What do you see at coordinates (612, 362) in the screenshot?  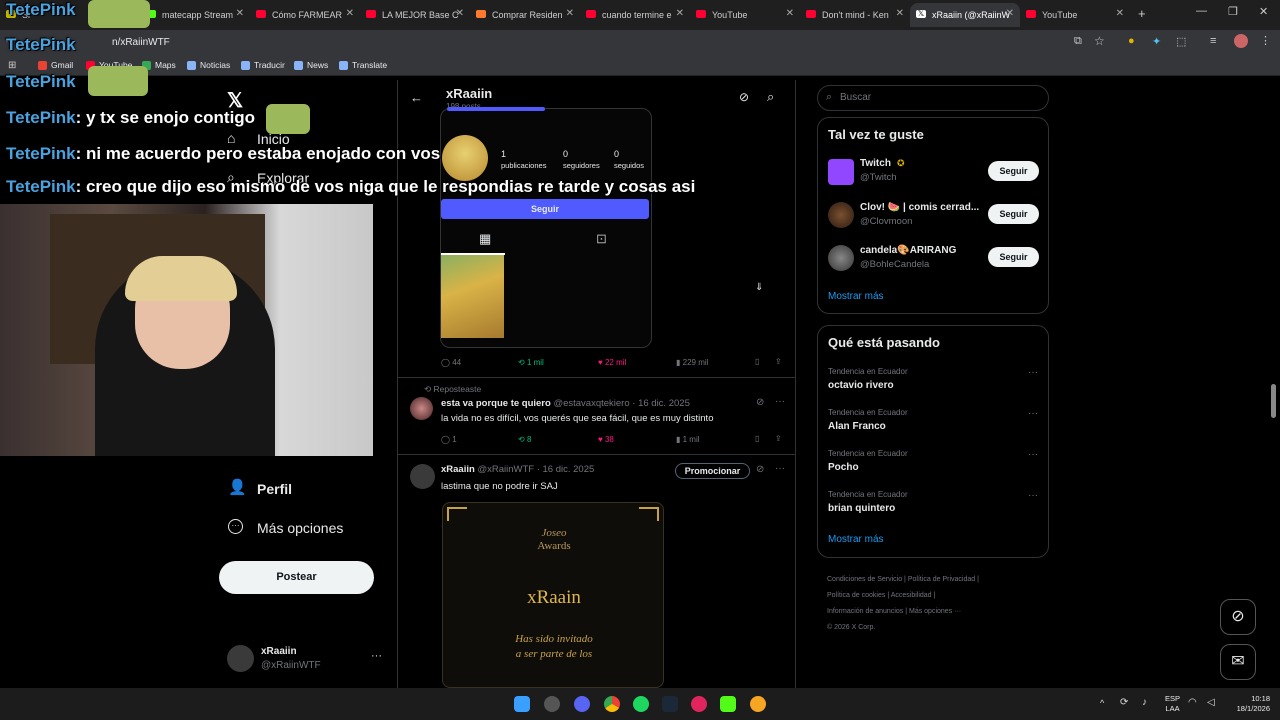 I see `like-stat: ♥ 22 mil` at bounding box center [612, 362].